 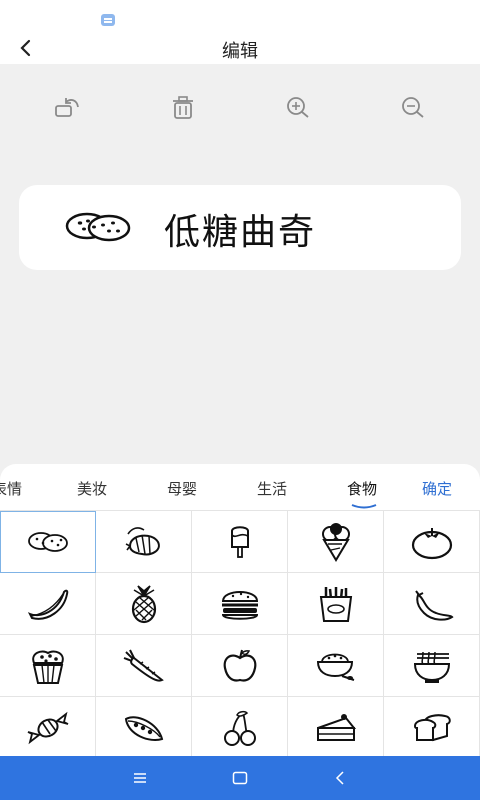 I want to click on confirm-button: 确定, so click(x=437, y=488).